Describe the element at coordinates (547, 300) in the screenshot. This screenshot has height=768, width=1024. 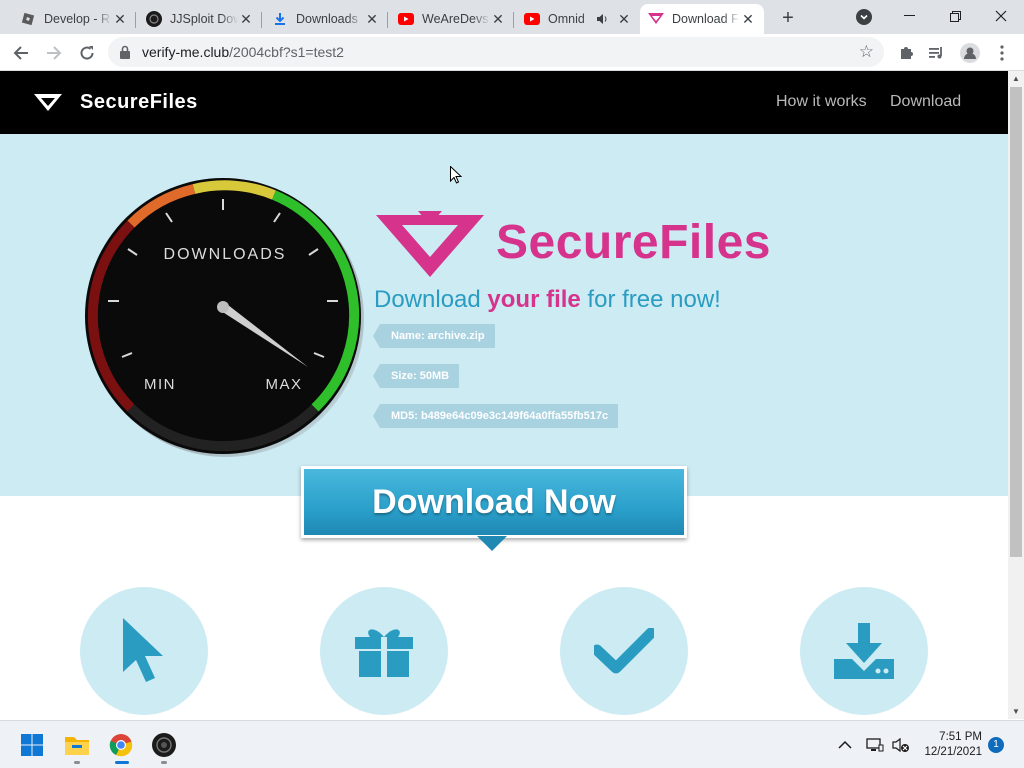
I see `hero-tagline: Download your file for free now!` at that location.